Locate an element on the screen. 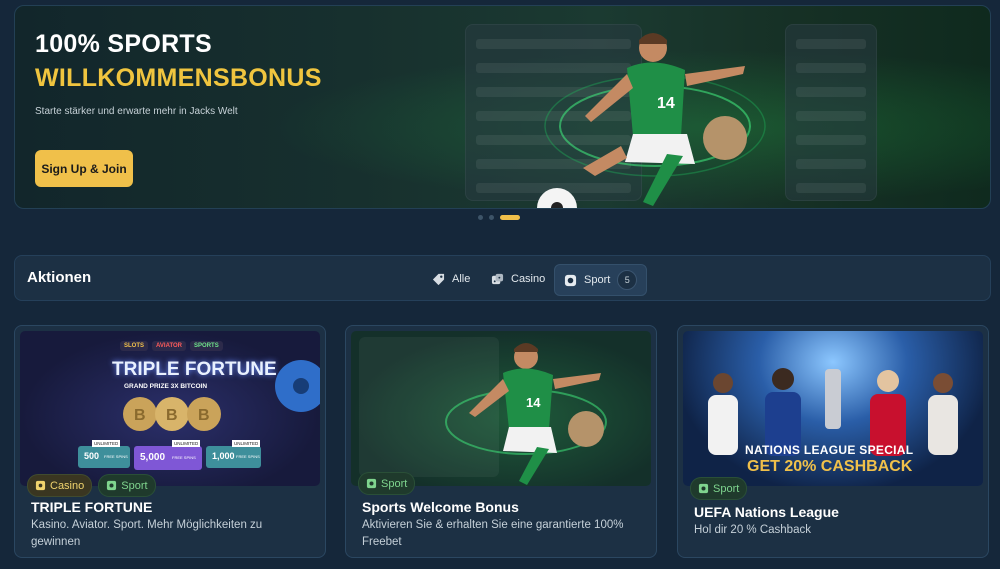  carousel-indicator is located at coordinates (499, 217).